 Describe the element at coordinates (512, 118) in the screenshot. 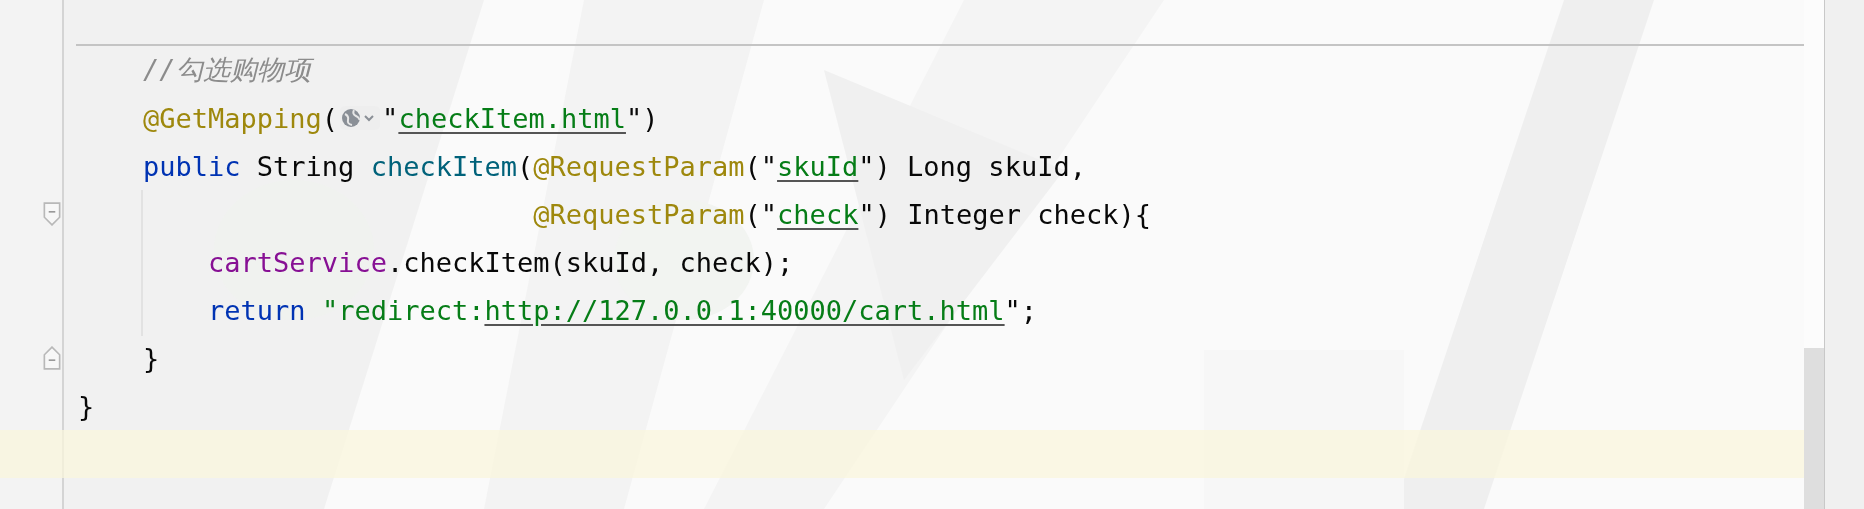

I see `code-string: checkItem.html` at that location.